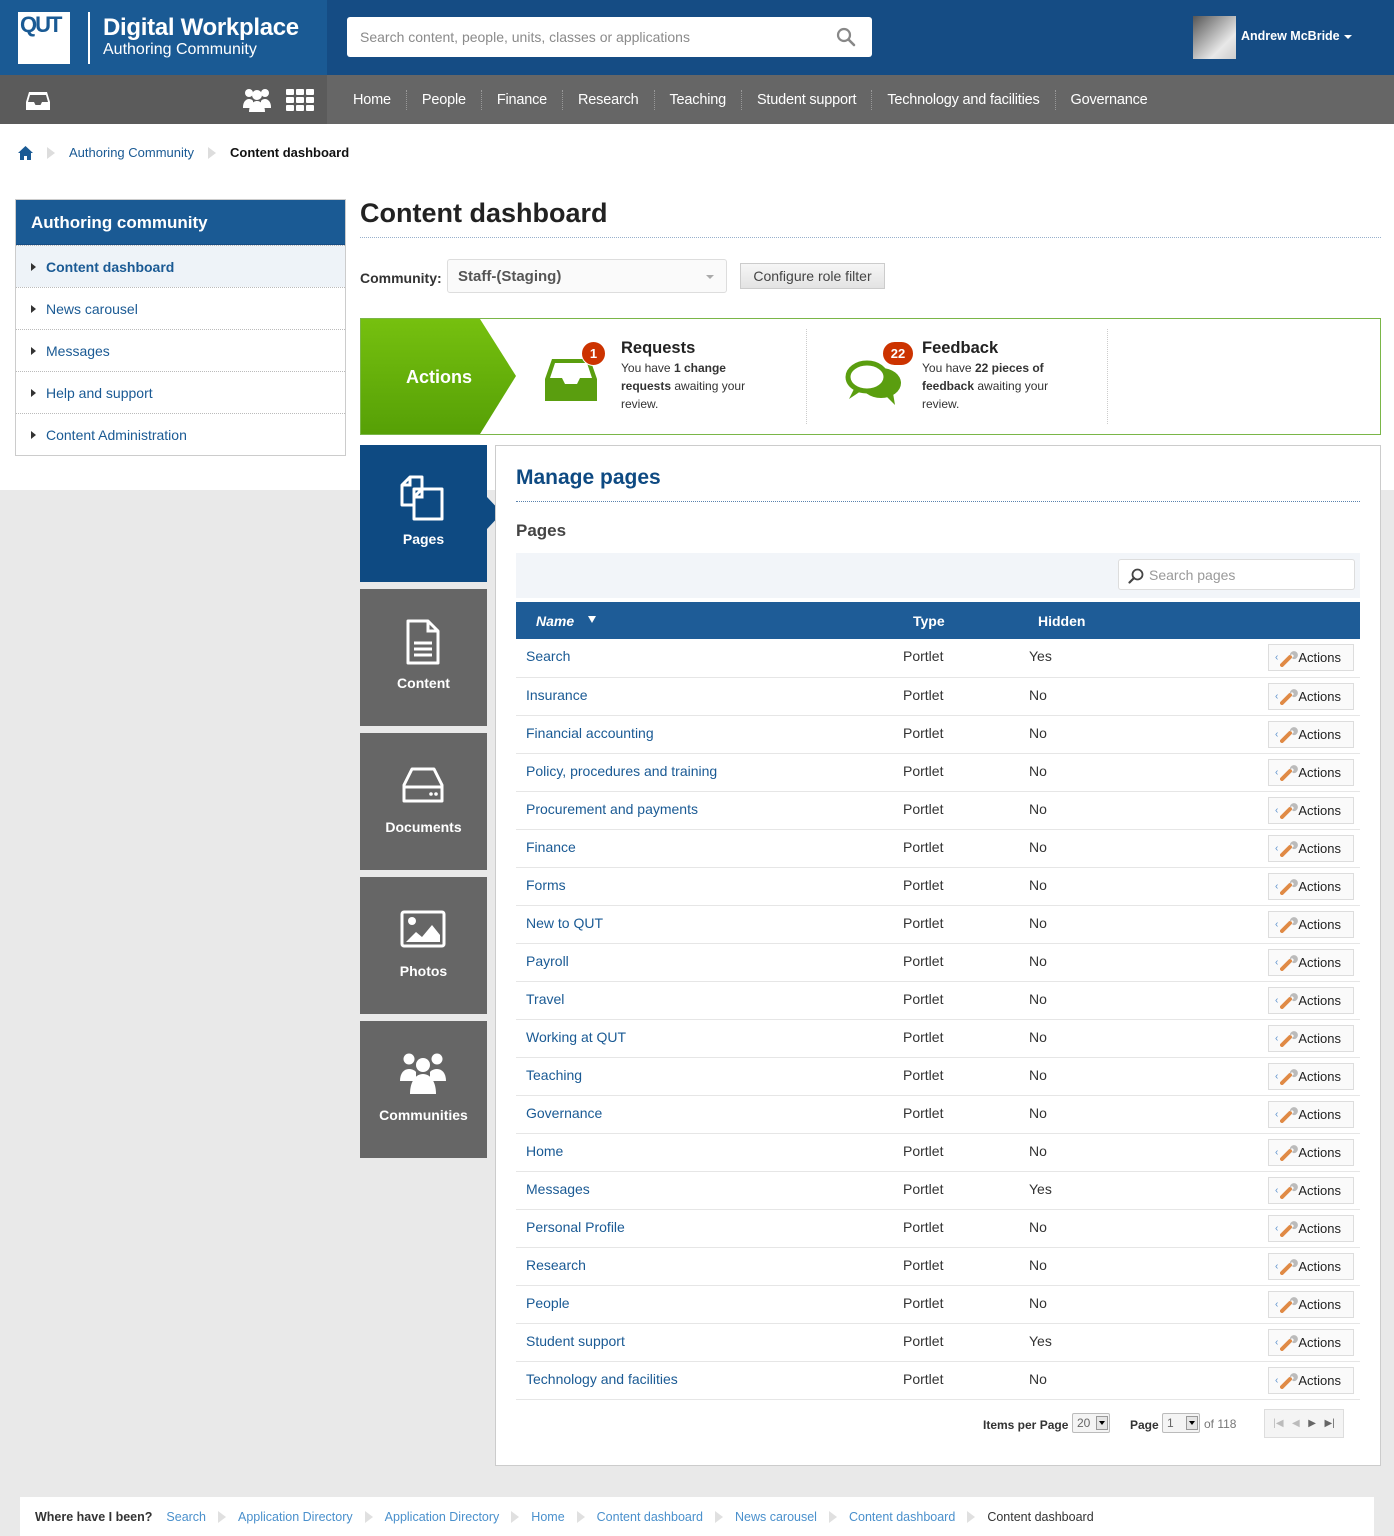  I want to click on qut-logo: QUT, so click(44, 38).